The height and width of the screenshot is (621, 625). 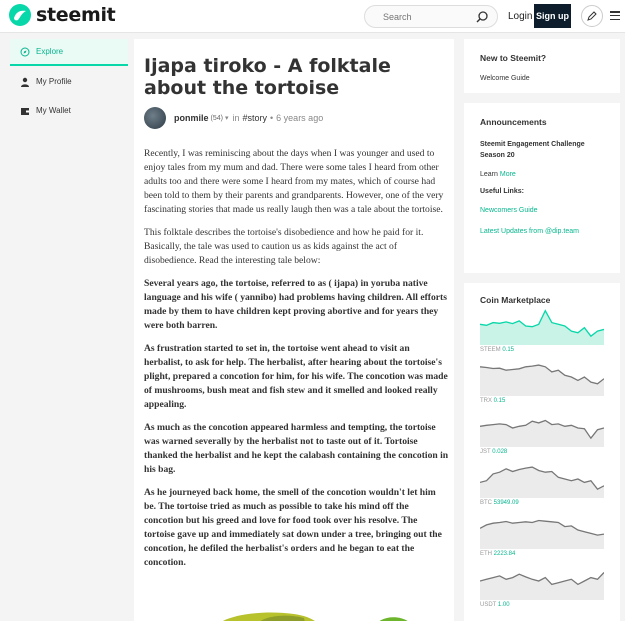 I want to click on wallet-icon, so click(x=25, y=111).